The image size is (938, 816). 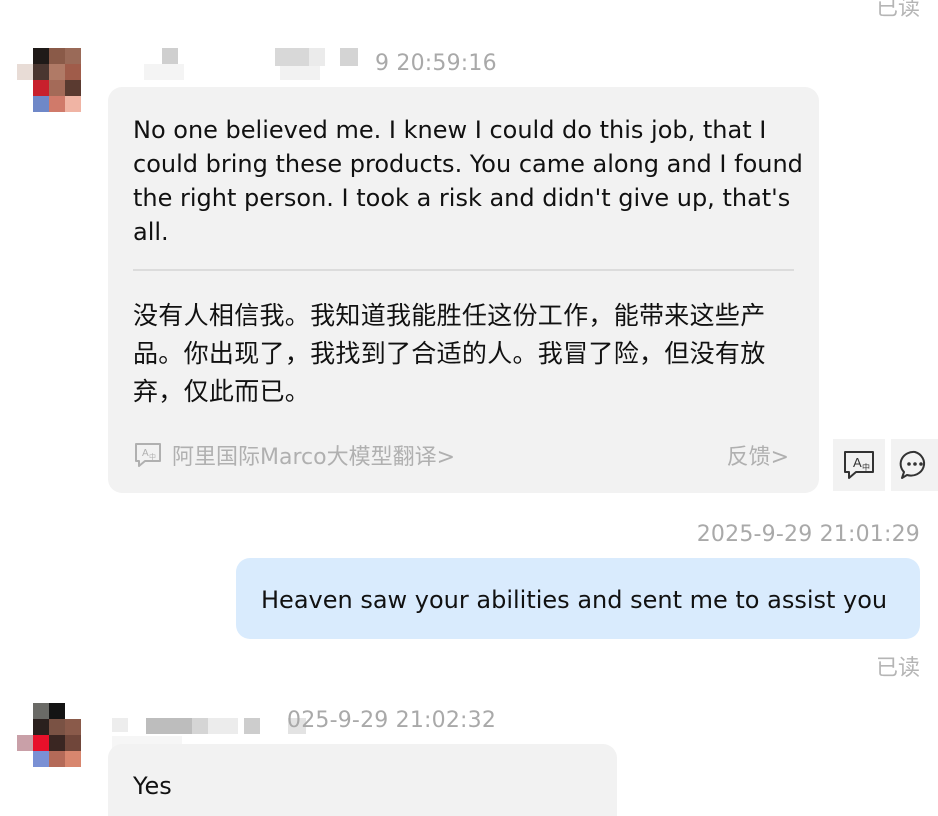 What do you see at coordinates (463, 270) in the screenshot?
I see `translation-divider` at bounding box center [463, 270].